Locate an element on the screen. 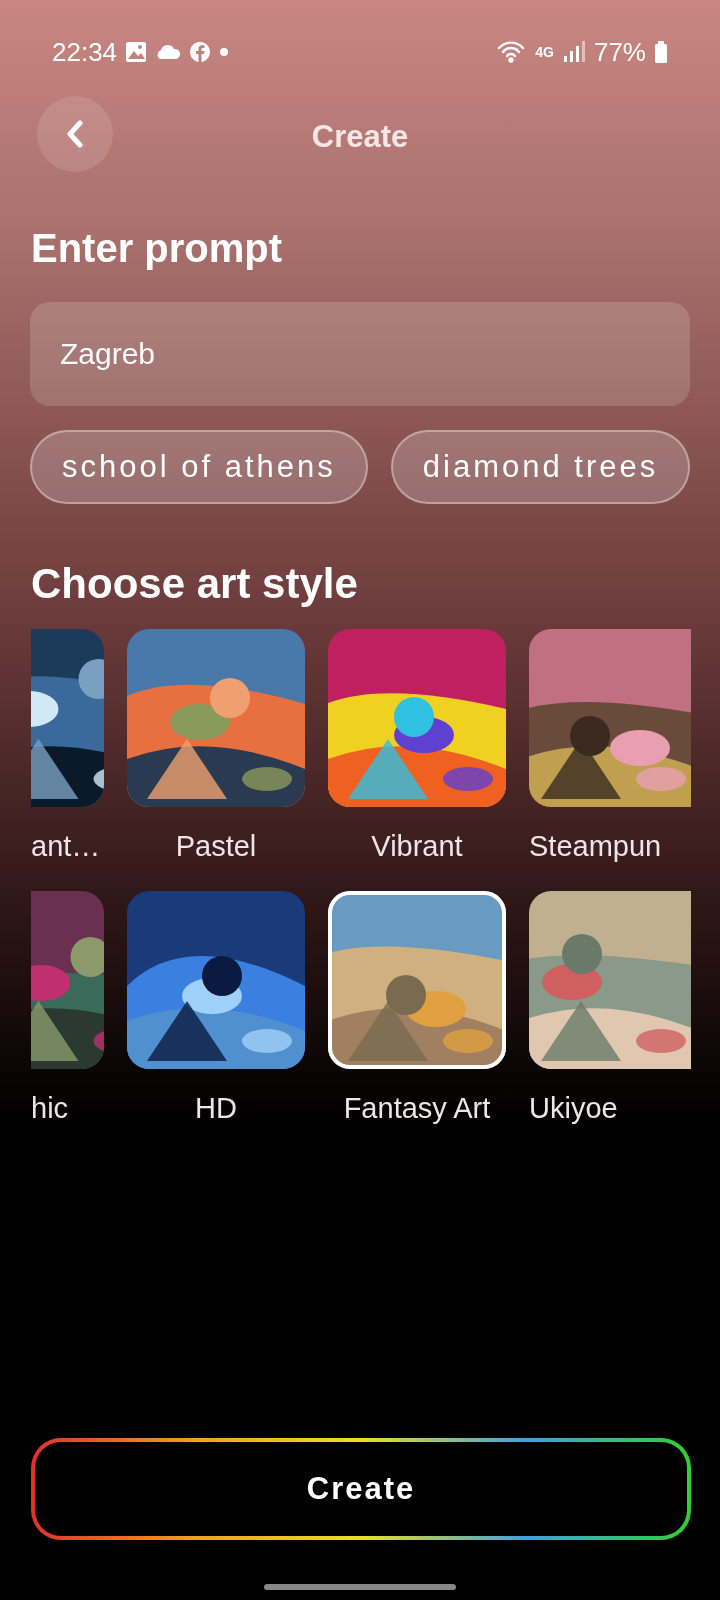  clock-time: 22:34 is located at coordinates (85, 52).